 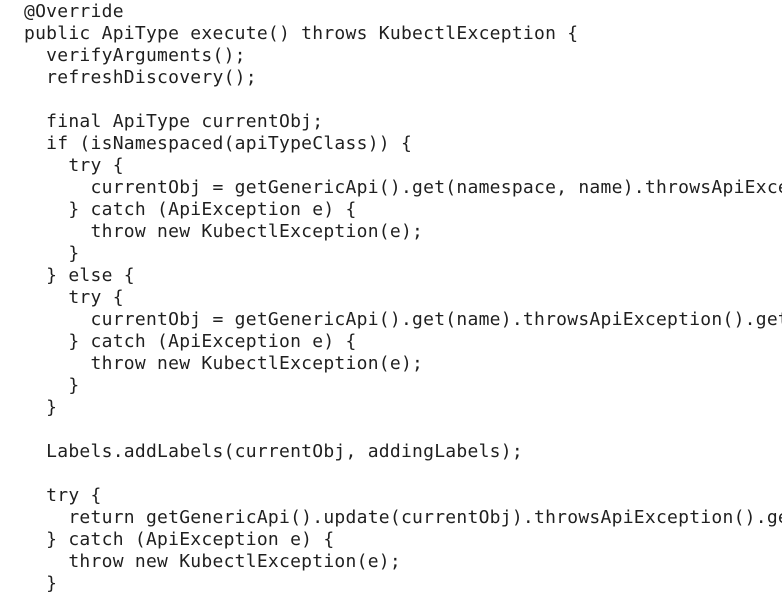 I want to click on code-line: } else {, so click(x=79, y=275).